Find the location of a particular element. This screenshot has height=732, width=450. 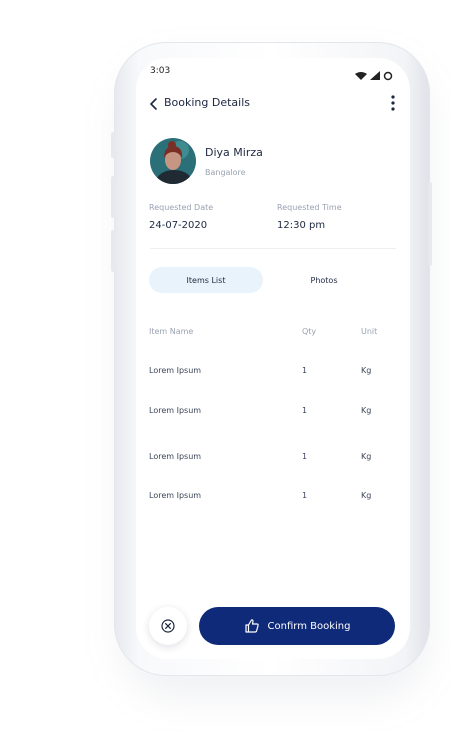

column-header-unit: Unit is located at coordinates (369, 331).